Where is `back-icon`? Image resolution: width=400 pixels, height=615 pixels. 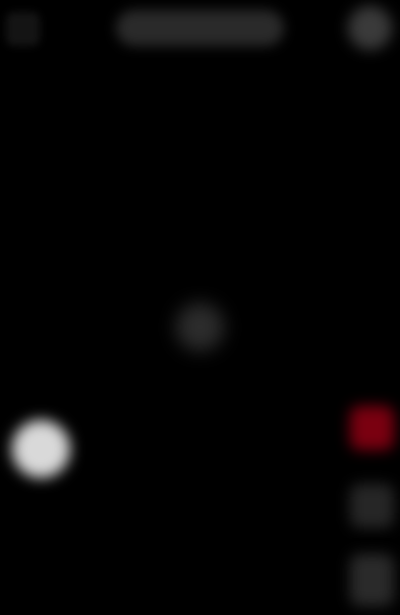 back-icon is located at coordinates (23, 29).